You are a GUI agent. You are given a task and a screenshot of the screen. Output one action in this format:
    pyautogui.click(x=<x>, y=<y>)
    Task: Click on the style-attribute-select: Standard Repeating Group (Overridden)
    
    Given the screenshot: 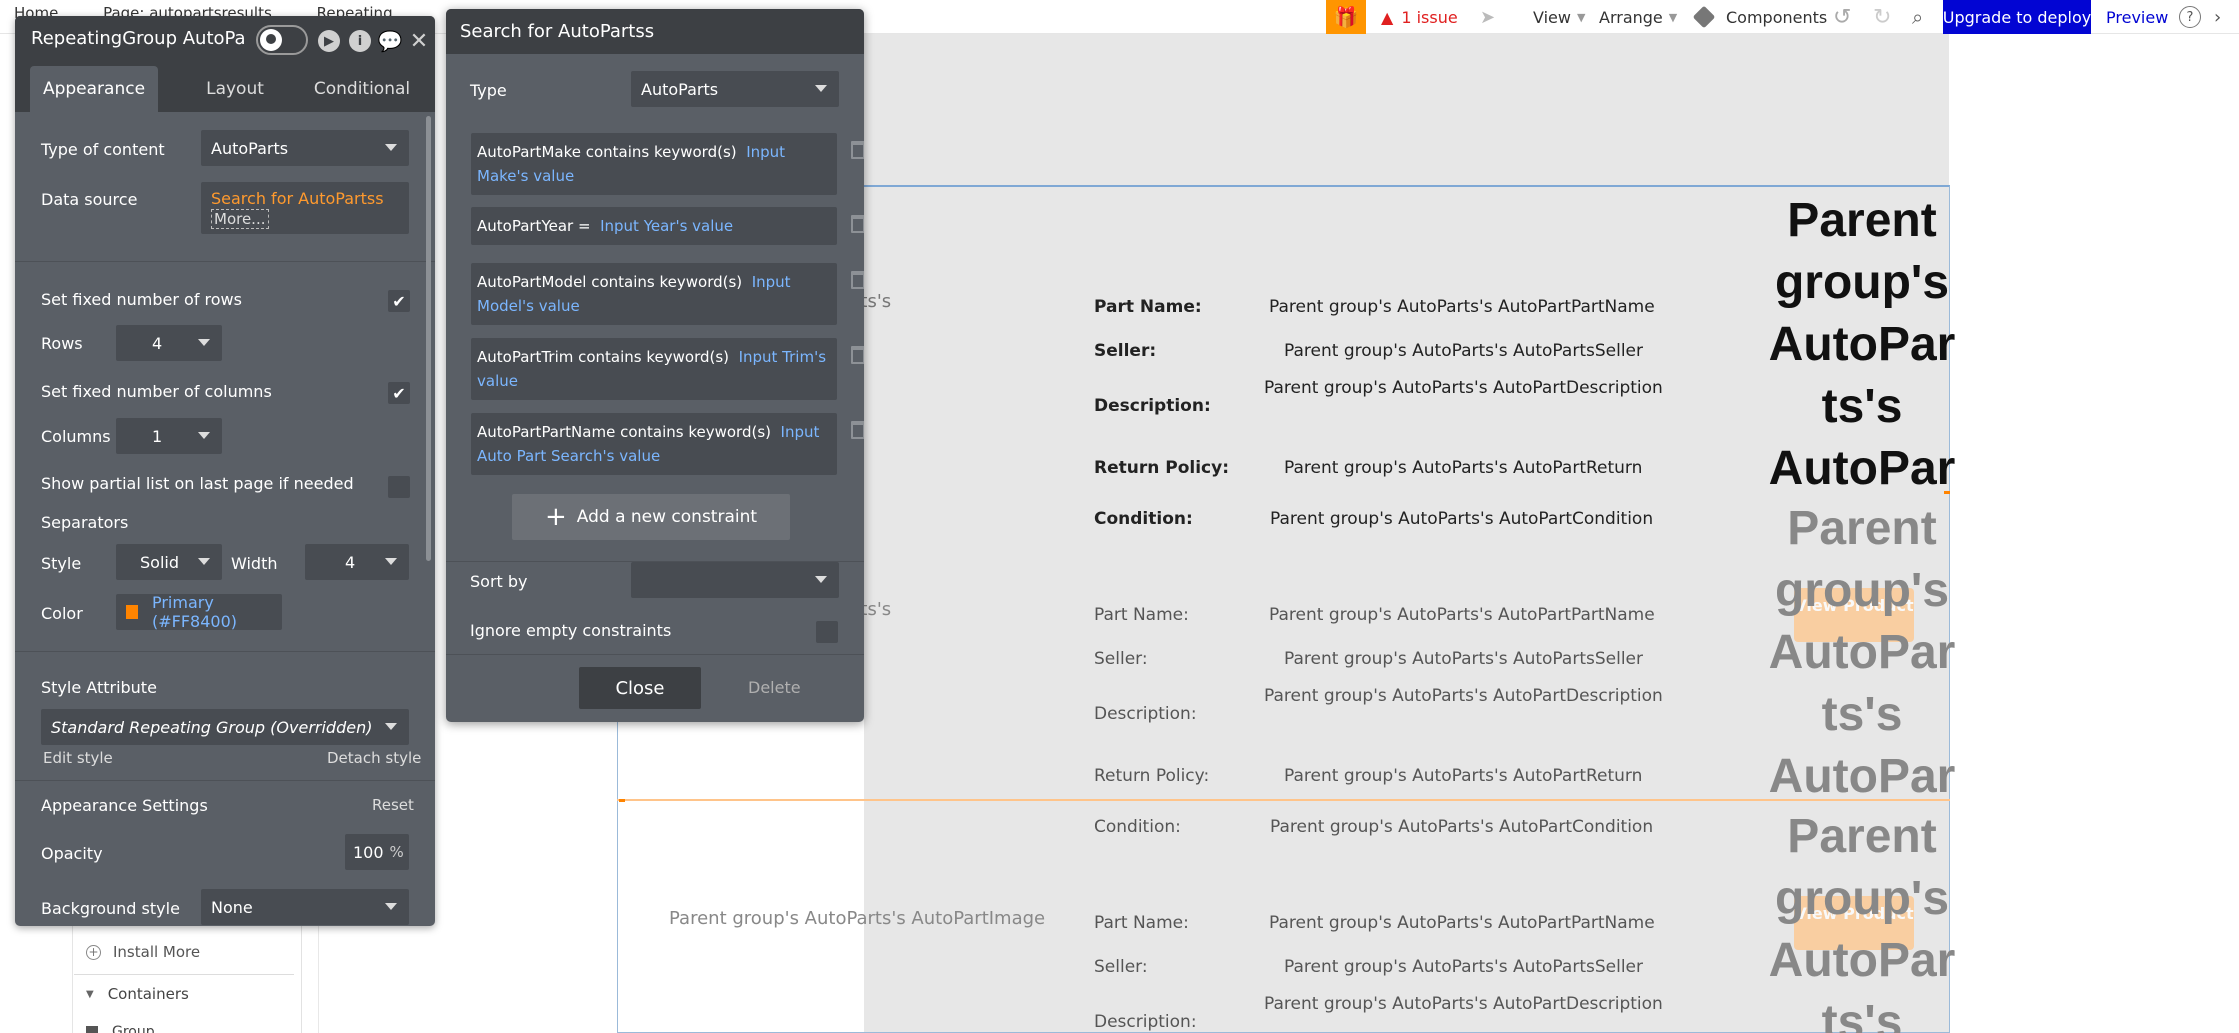 What is the action you would take?
    pyautogui.click(x=225, y=727)
    